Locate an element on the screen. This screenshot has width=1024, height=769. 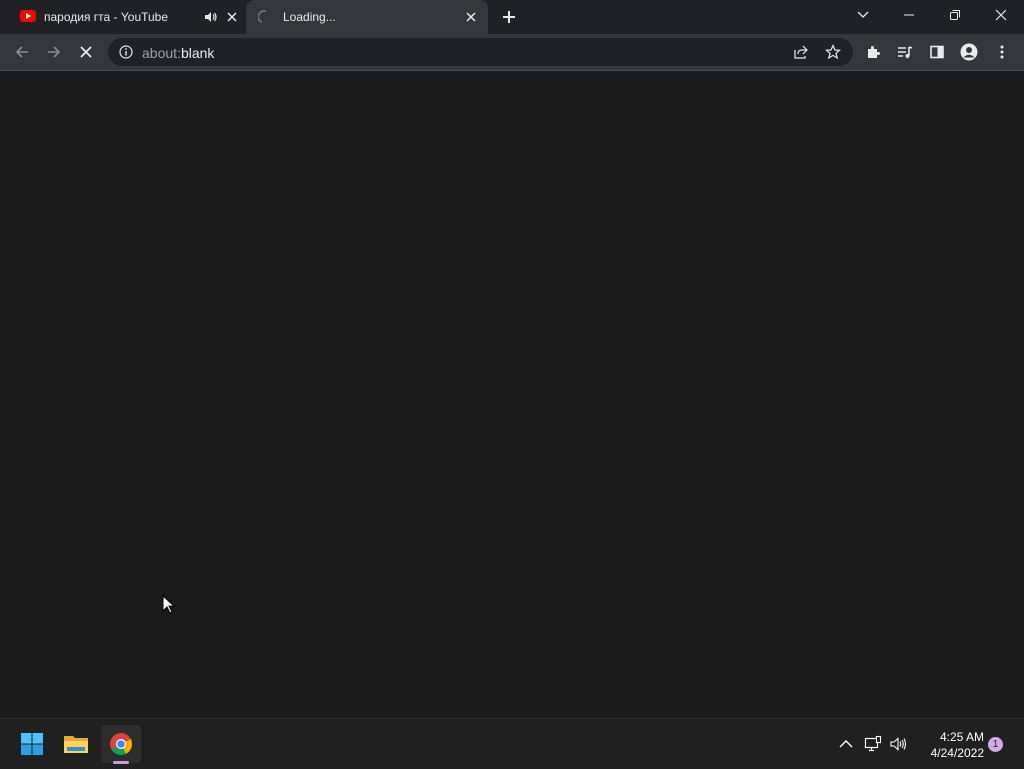
close-icon is located at coordinates (1001, 15).